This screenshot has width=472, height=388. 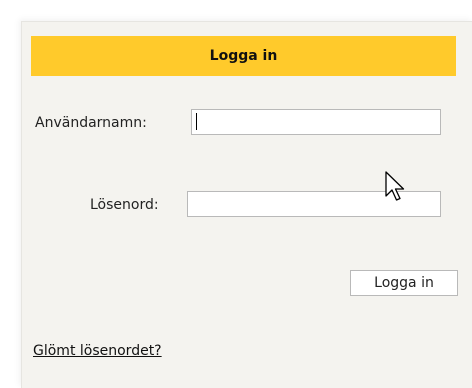 What do you see at coordinates (404, 283) in the screenshot?
I see `login-button: Logga in` at bounding box center [404, 283].